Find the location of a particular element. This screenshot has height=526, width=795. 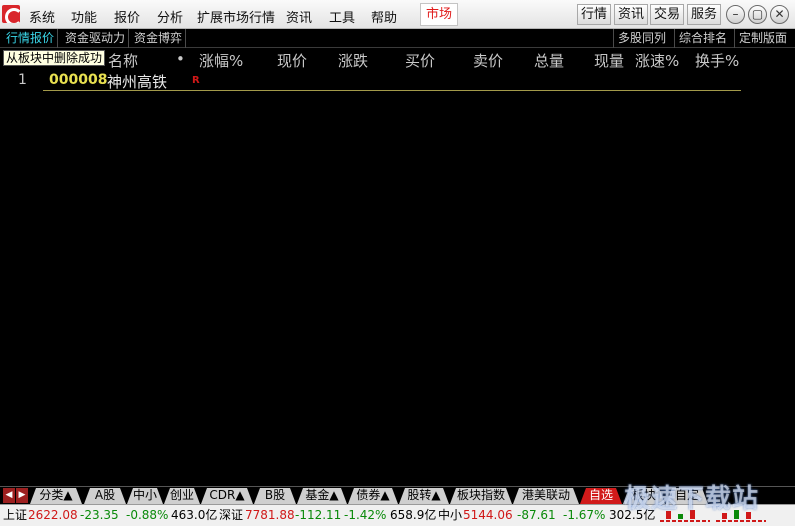

close-icon: ✕ is located at coordinates (779, 14).